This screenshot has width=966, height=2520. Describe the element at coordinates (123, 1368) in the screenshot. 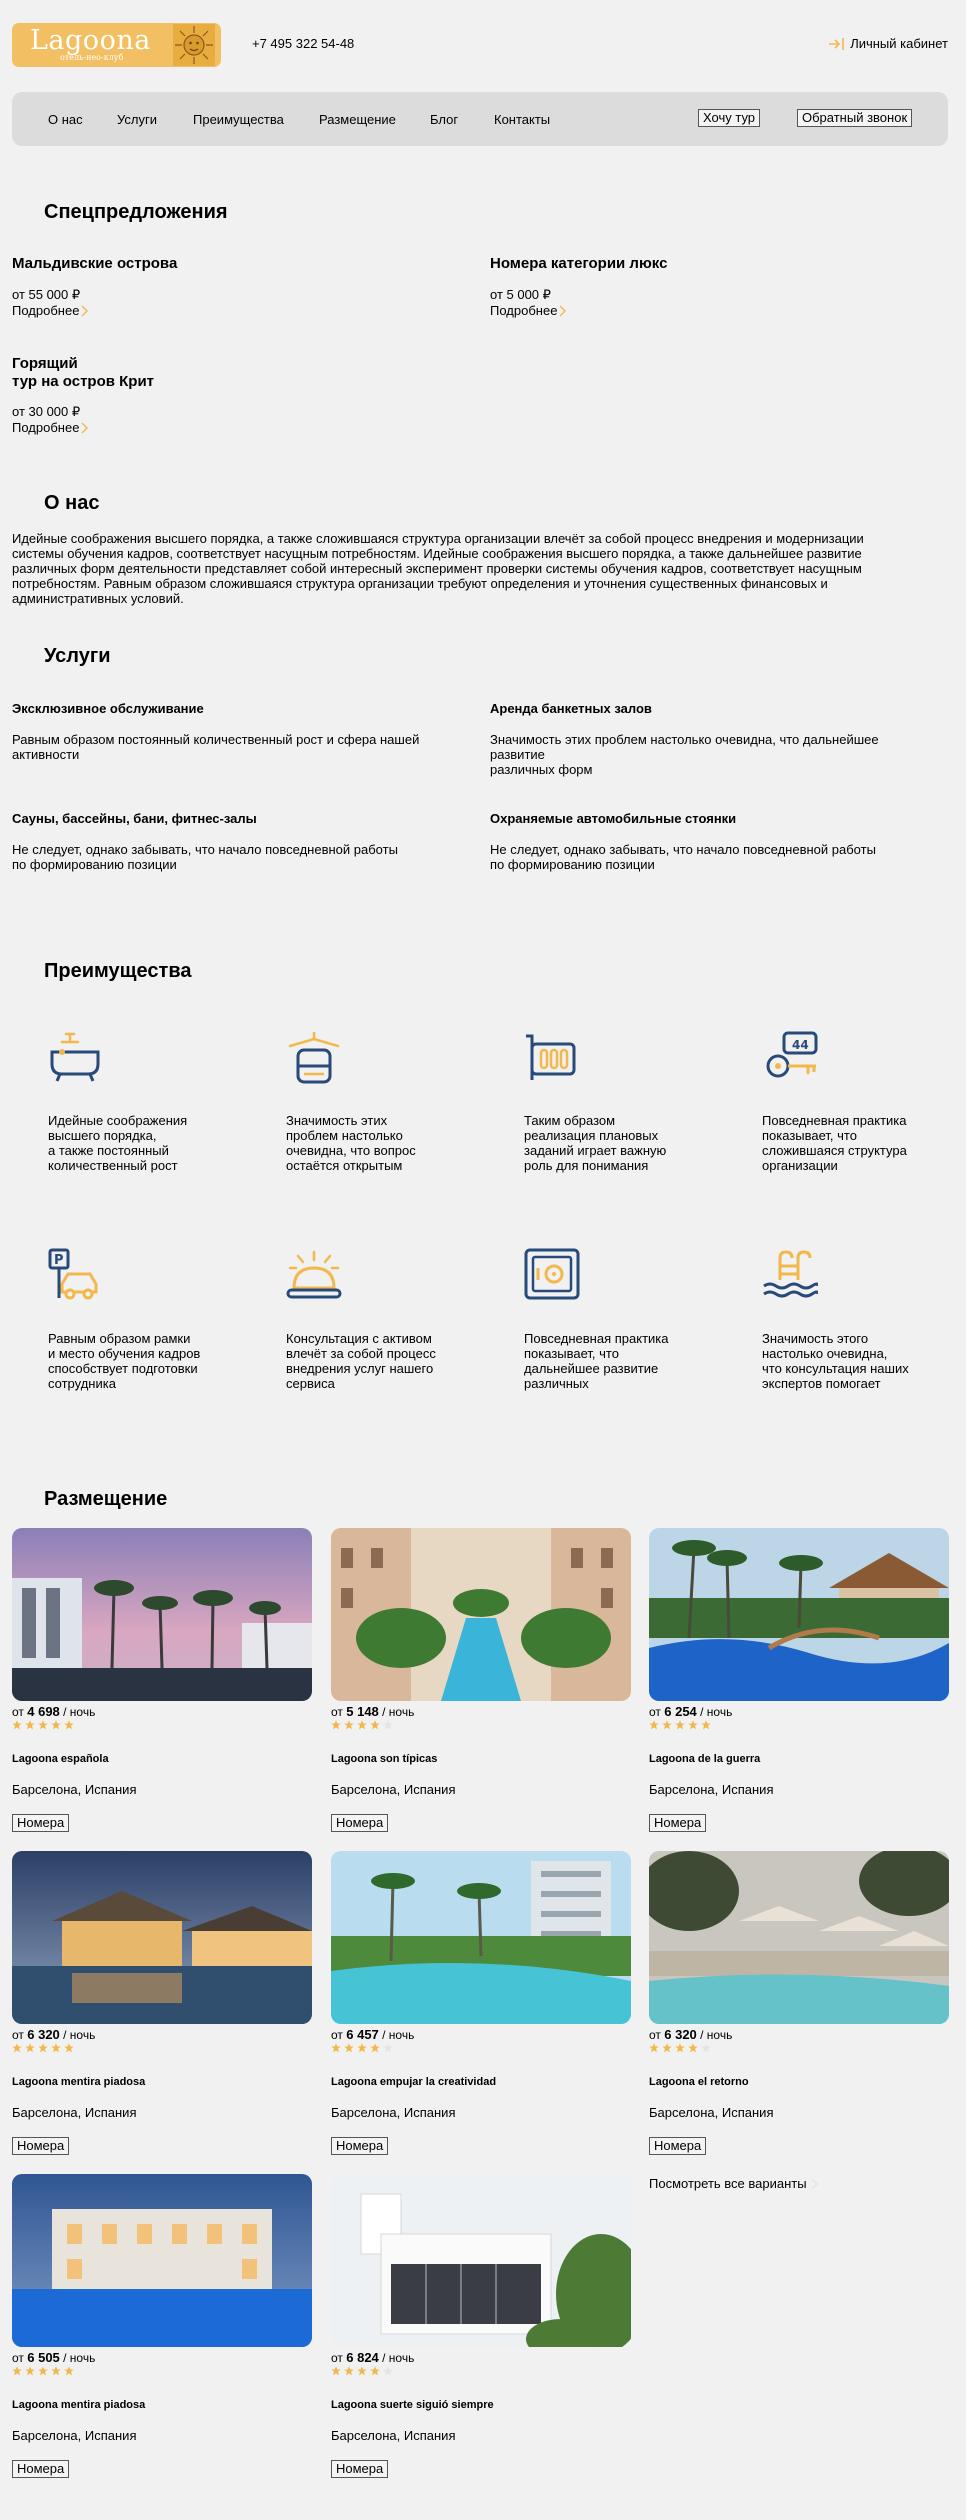

I see `advantage-text-line: способствует подготовки` at that location.